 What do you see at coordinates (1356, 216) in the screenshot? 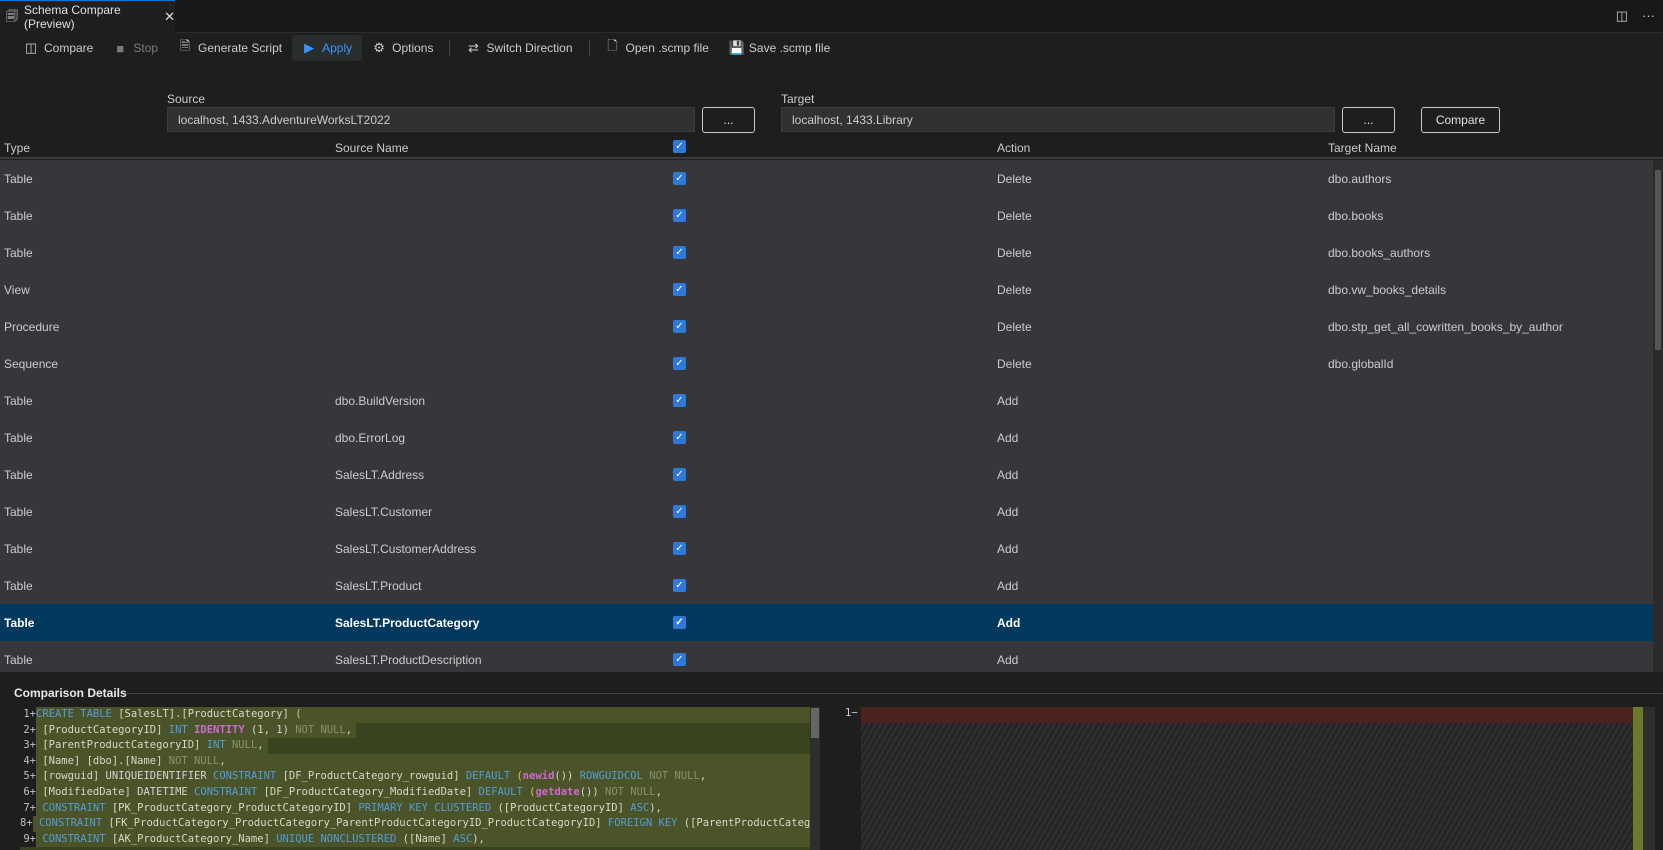
I see `row-target-name: dbo.books` at bounding box center [1356, 216].